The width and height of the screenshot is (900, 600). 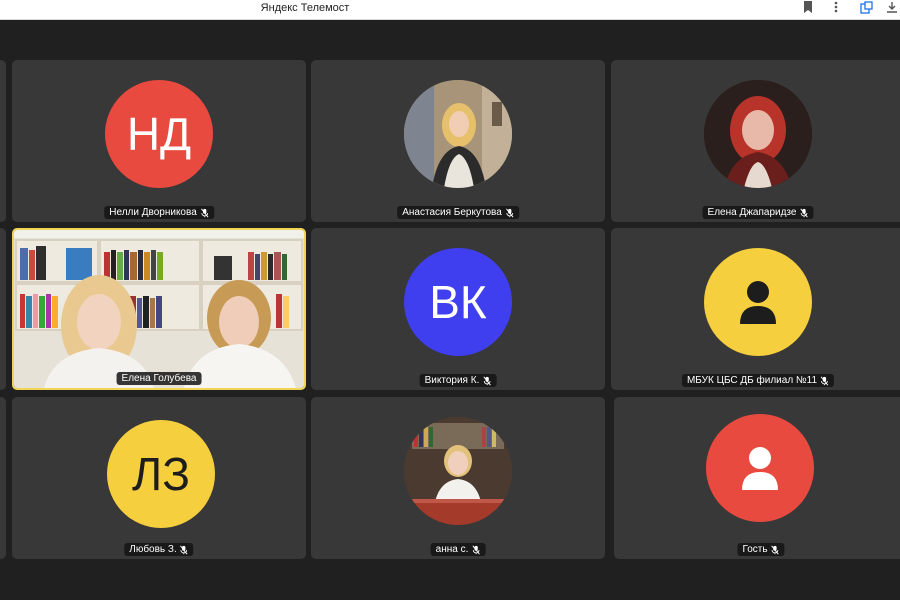 I want to click on avatar-initials: НД, so click(x=159, y=134).